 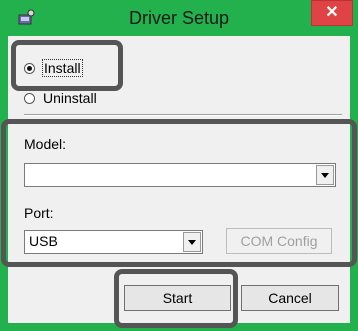 What do you see at coordinates (177, 298) in the screenshot?
I see `start-button: Start` at bounding box center [177, 298].